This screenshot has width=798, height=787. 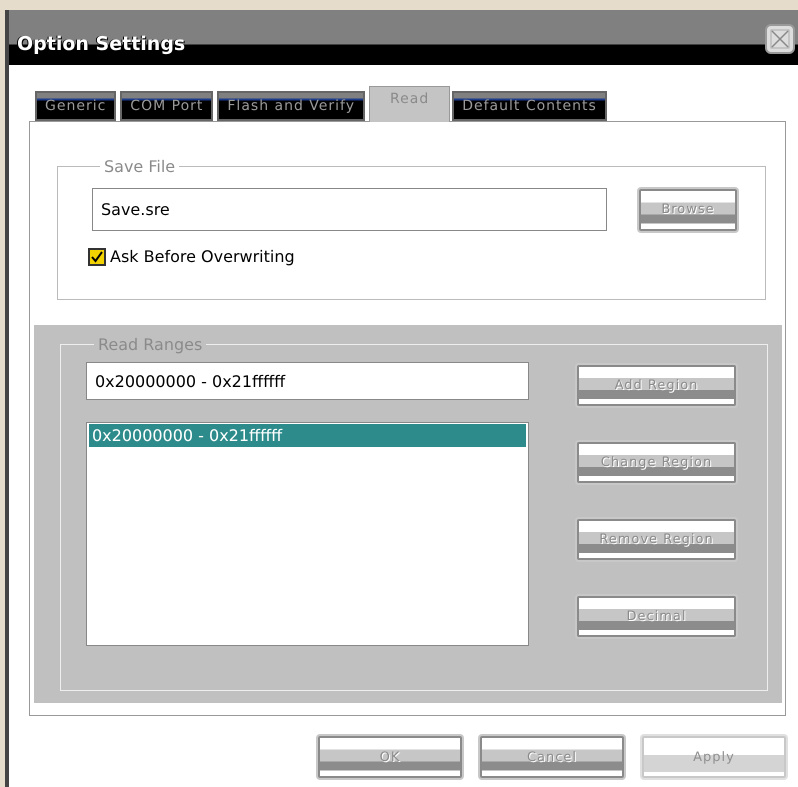 What do you see at coordinates (656, 462) in the screenshot?
I see `region-button: Change Region` at bounding box center [656, 462].